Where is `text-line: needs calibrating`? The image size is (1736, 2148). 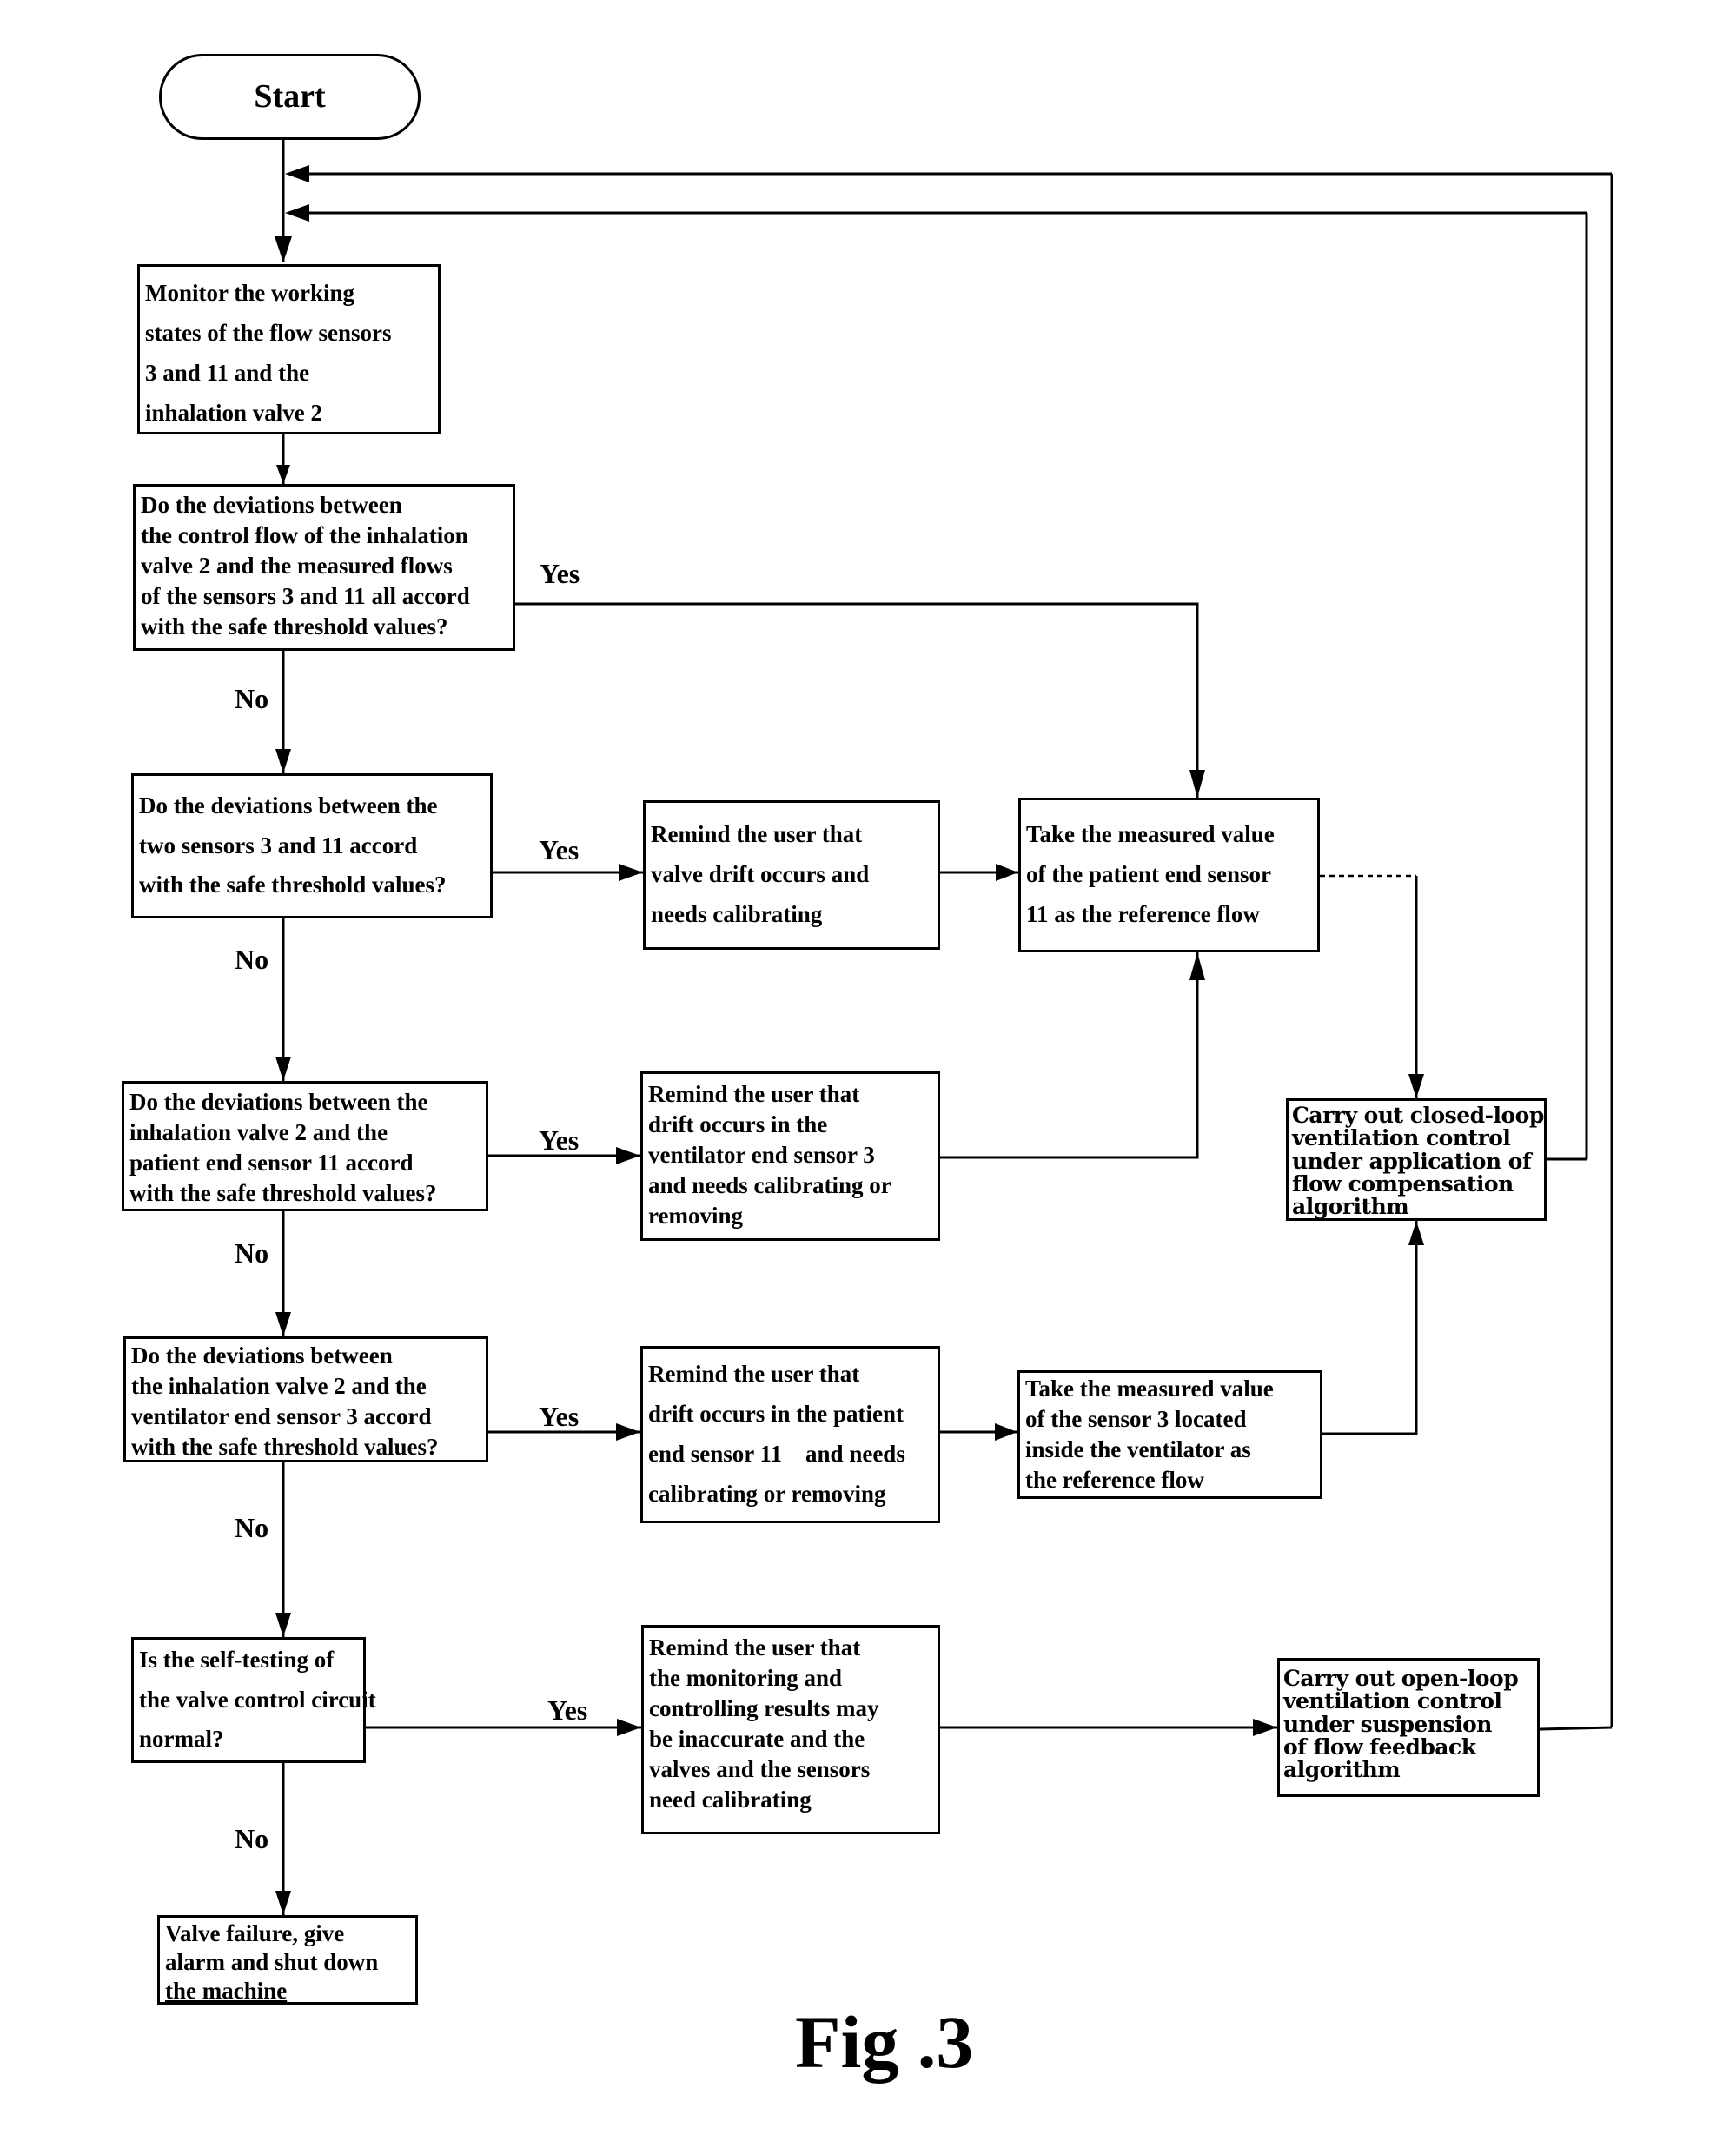 text-line: needs calibrating is located at coordinates (737, 913).